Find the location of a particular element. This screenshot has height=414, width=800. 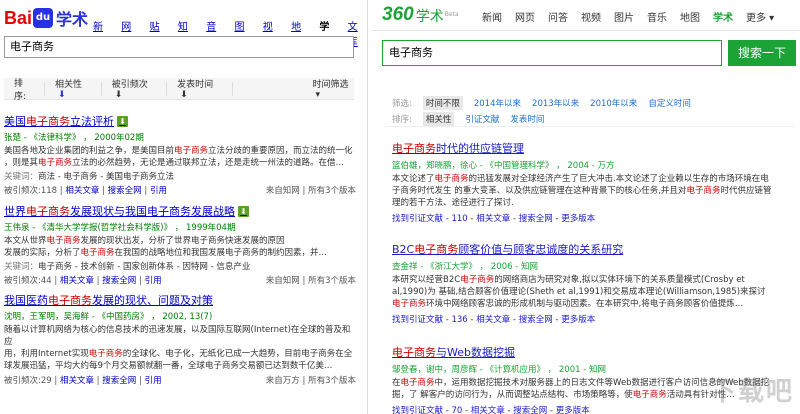

filter-any-time: 时间不限 is located at coordinates (442, 103).